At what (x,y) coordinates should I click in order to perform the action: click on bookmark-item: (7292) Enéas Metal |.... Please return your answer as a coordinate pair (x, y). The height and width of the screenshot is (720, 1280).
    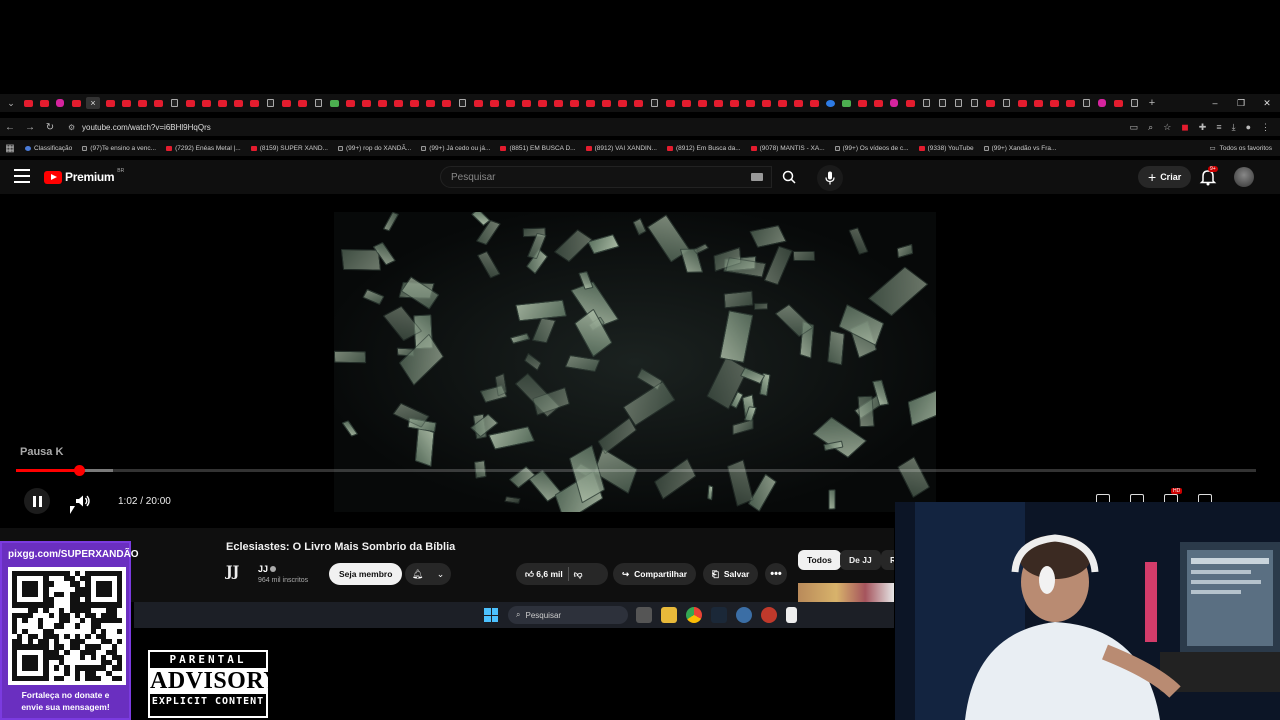
    Looking at the image, I should click on (203, 148).